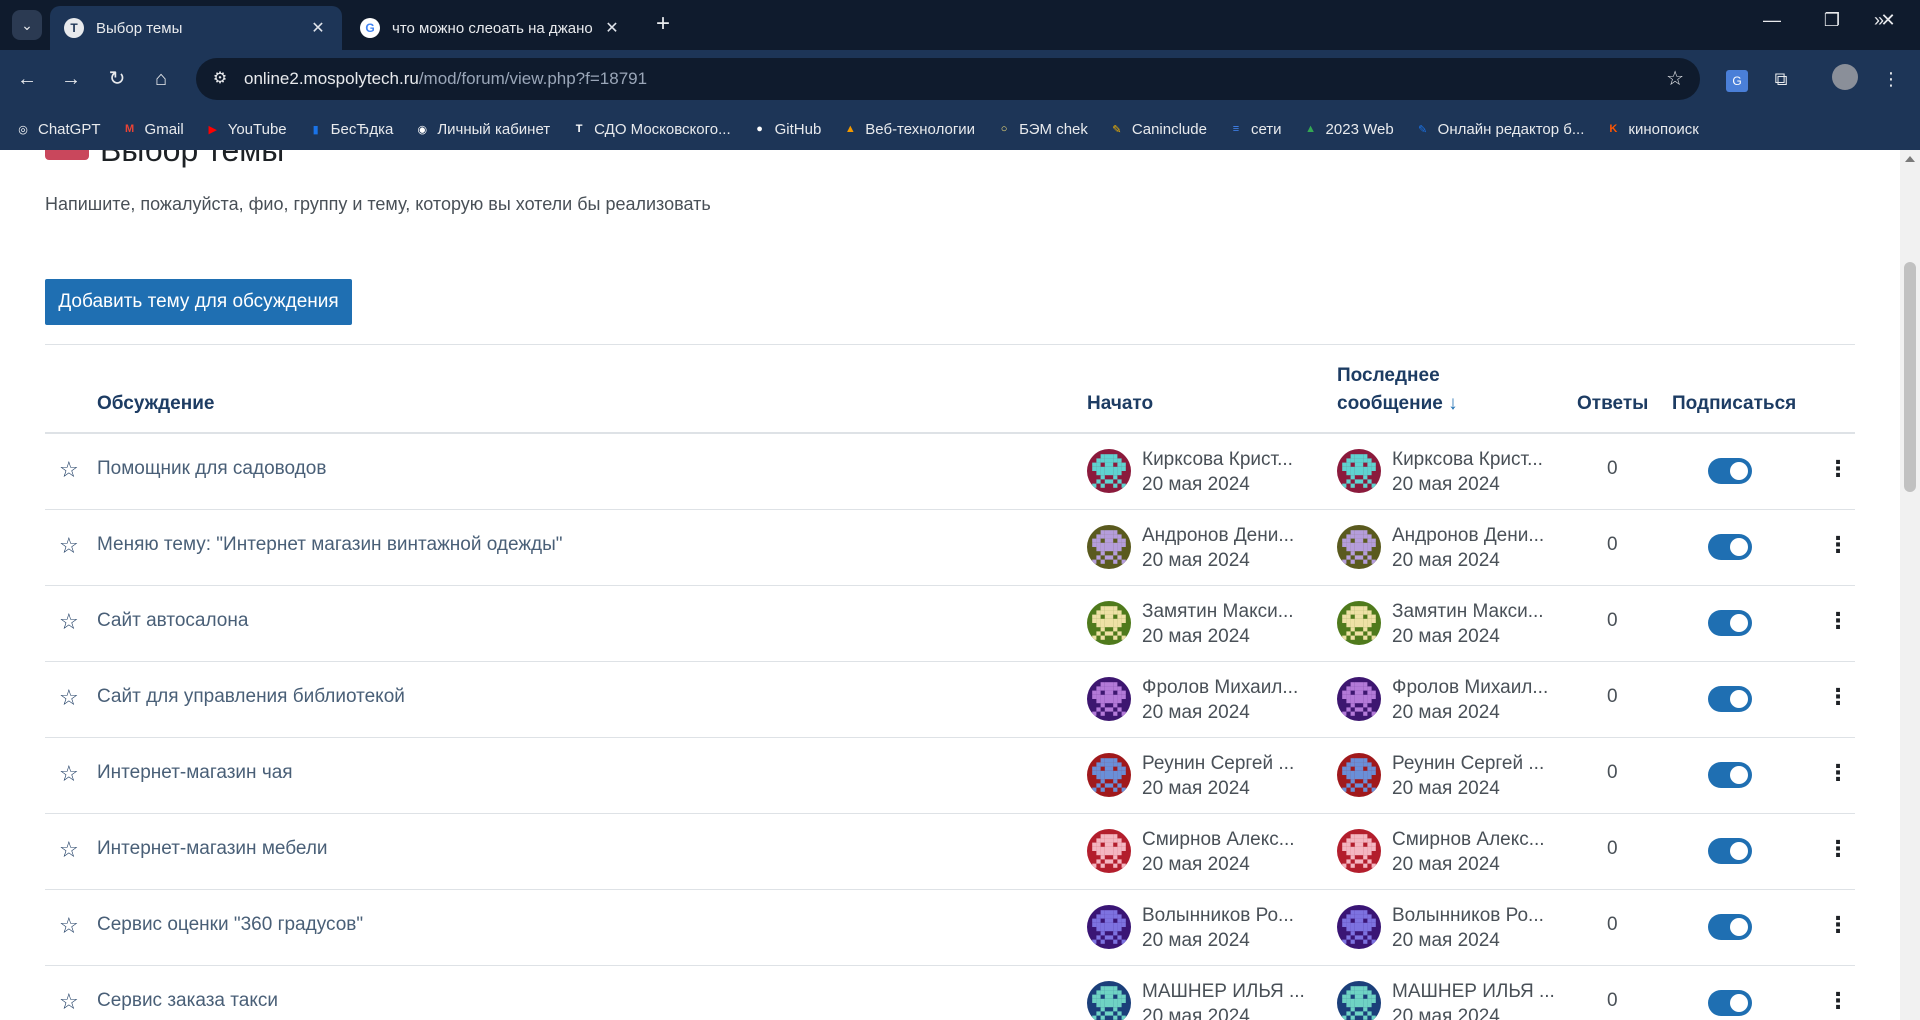 This screenshot has height=1020, width=1920. What do you see at coordinates (187, 1001) in the screenshot?
I see `discussion-link: Сервис заказа такси` at bounding box center [187, 1001].